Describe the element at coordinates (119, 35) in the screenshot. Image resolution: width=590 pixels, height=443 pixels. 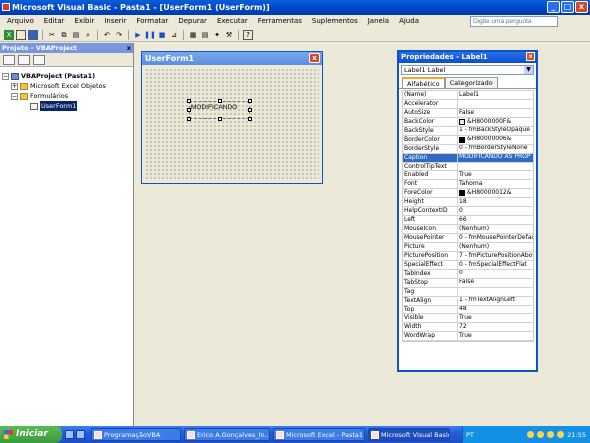
I see `redo-icon: ↷` at that location.